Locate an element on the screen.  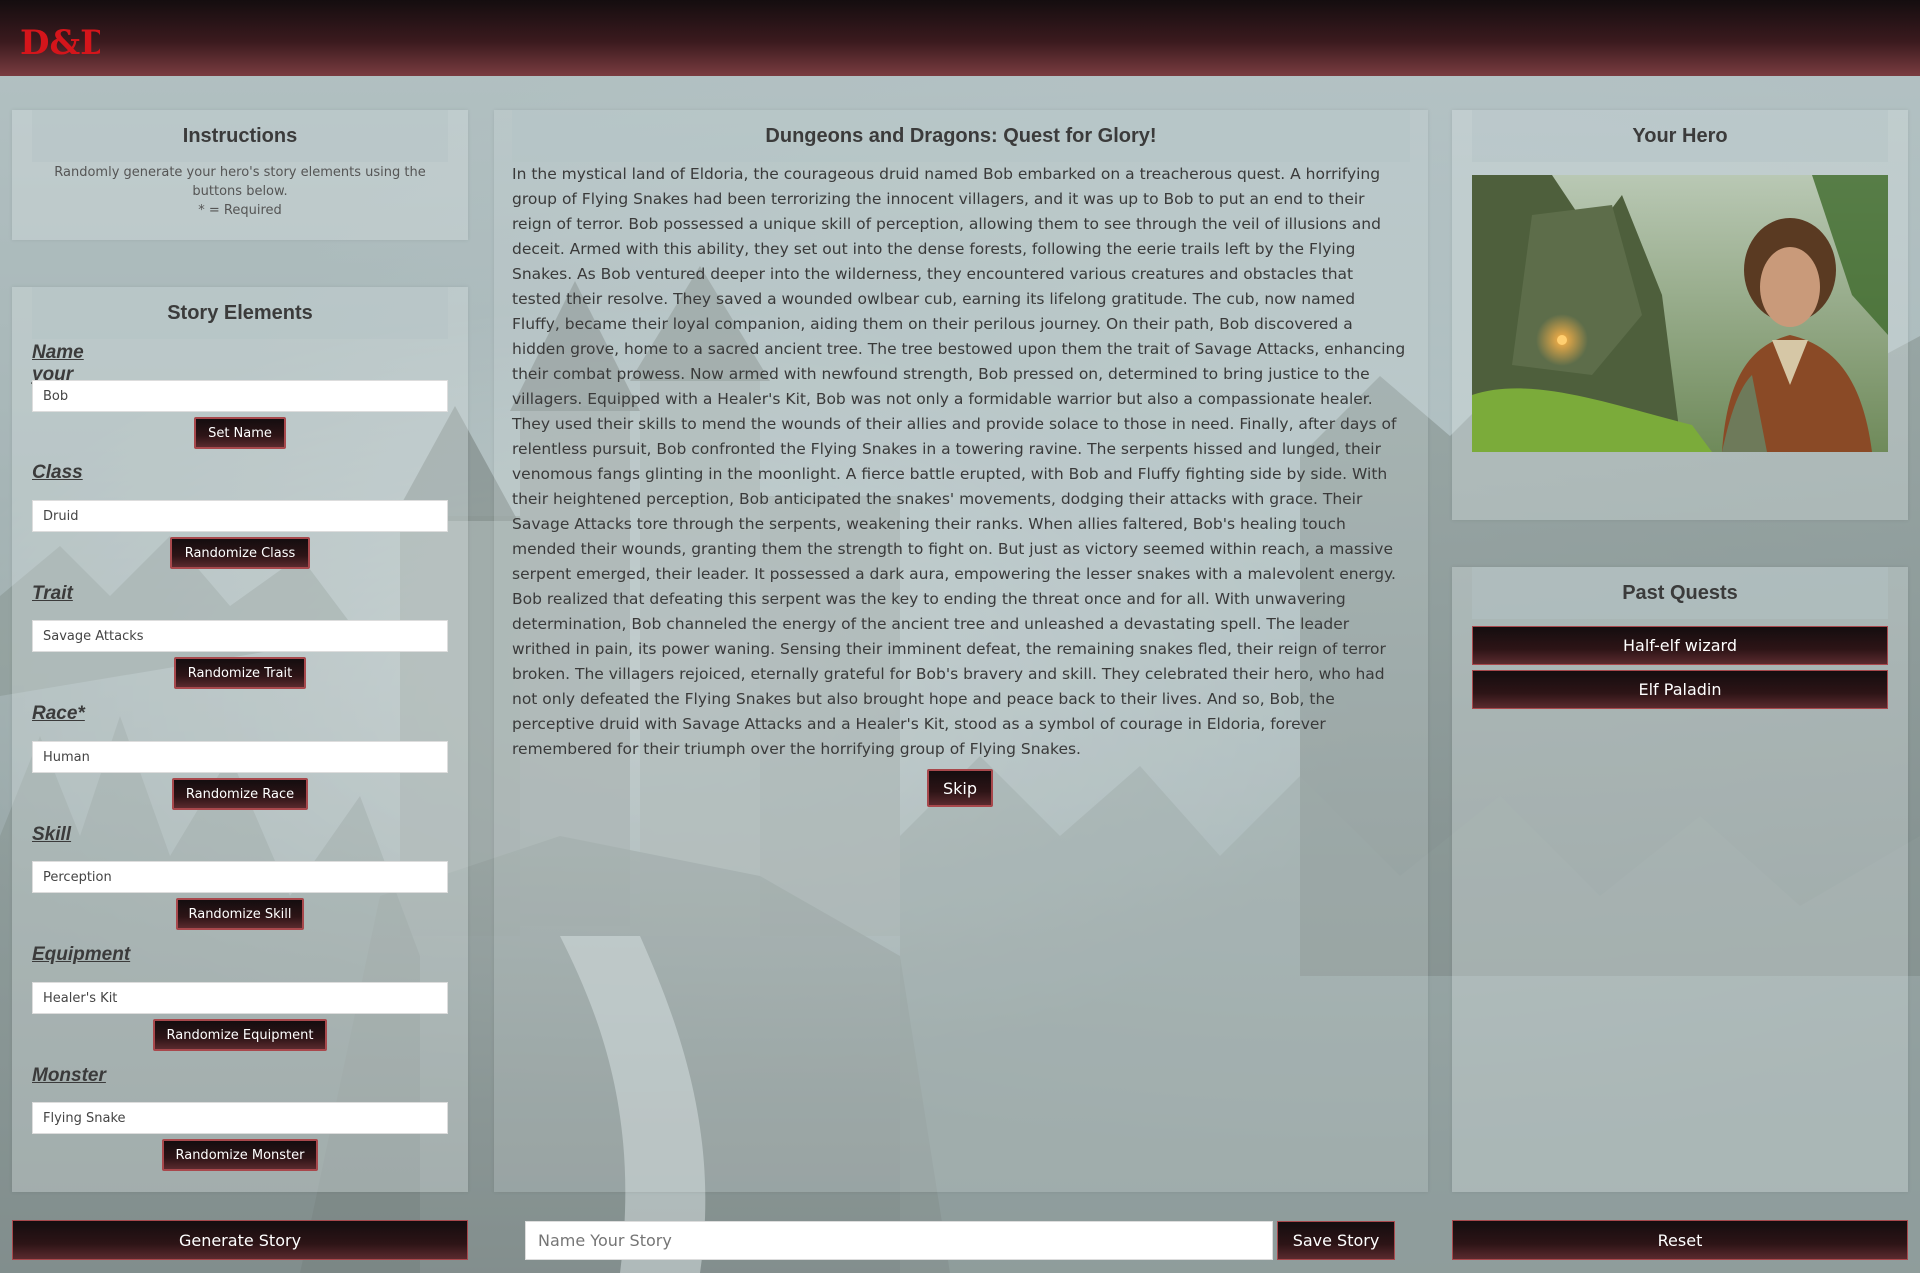
reset-button: Reset is located at coordinates (1680, 1240).